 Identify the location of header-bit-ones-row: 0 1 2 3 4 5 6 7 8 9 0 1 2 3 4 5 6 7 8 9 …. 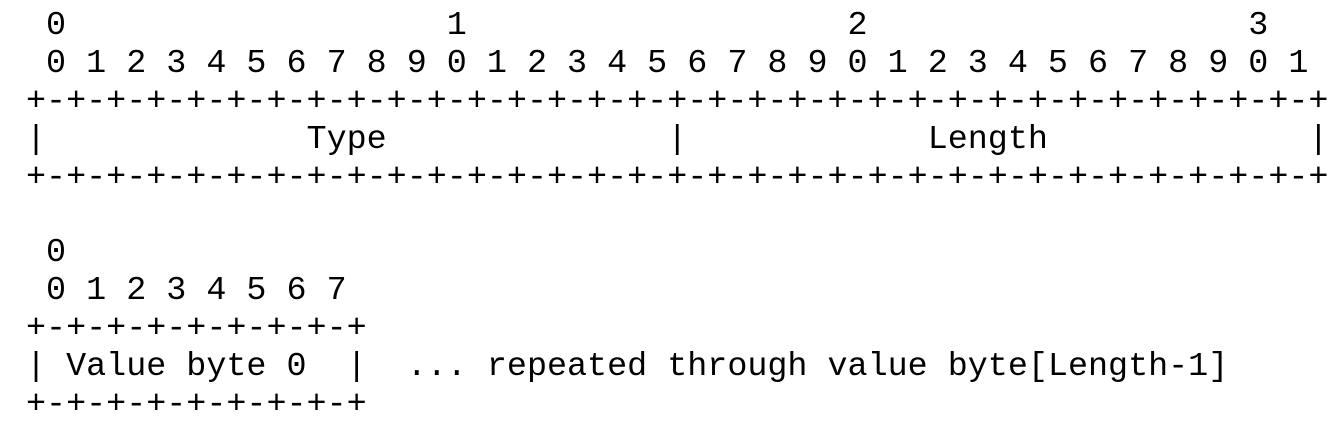
(667, 64).